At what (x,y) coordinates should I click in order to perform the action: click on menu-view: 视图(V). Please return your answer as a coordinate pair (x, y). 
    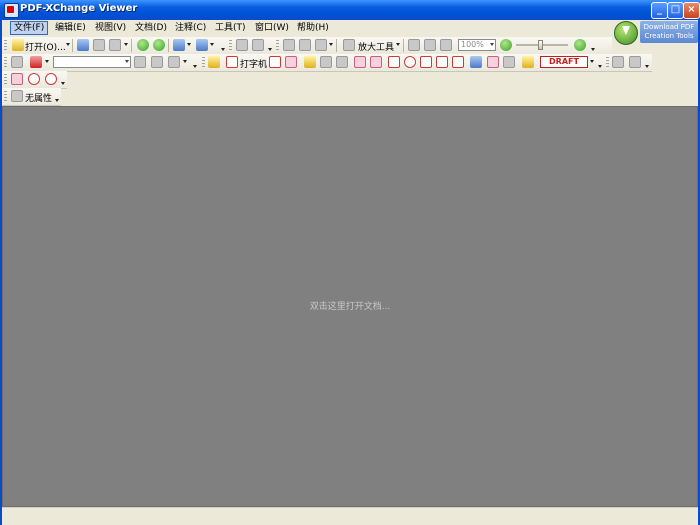
    Looking at the image, I should click on (110, 28).